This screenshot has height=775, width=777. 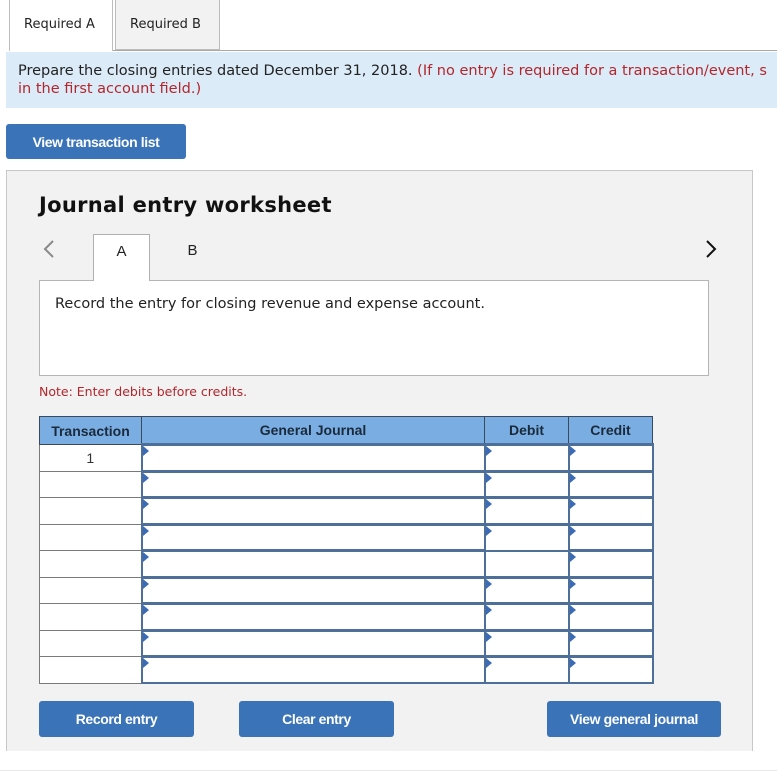 I want to click on view-transaction-list-button: View transaction list, so click(x=96, y=141).